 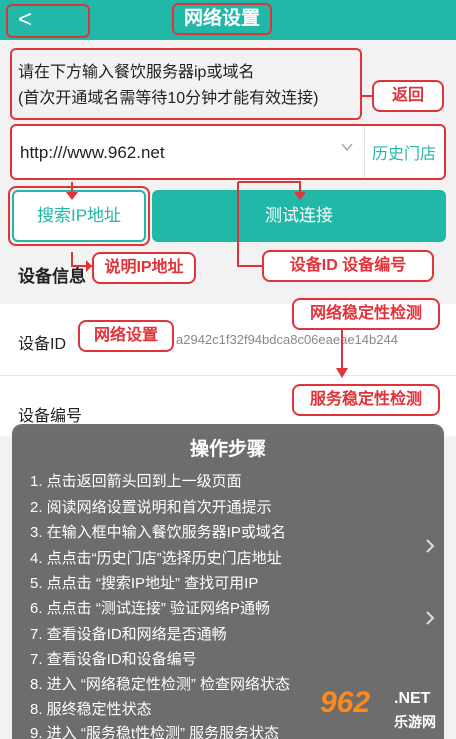 I want to click on watermark-sub: 乐游网, so click(x=415, y=722).